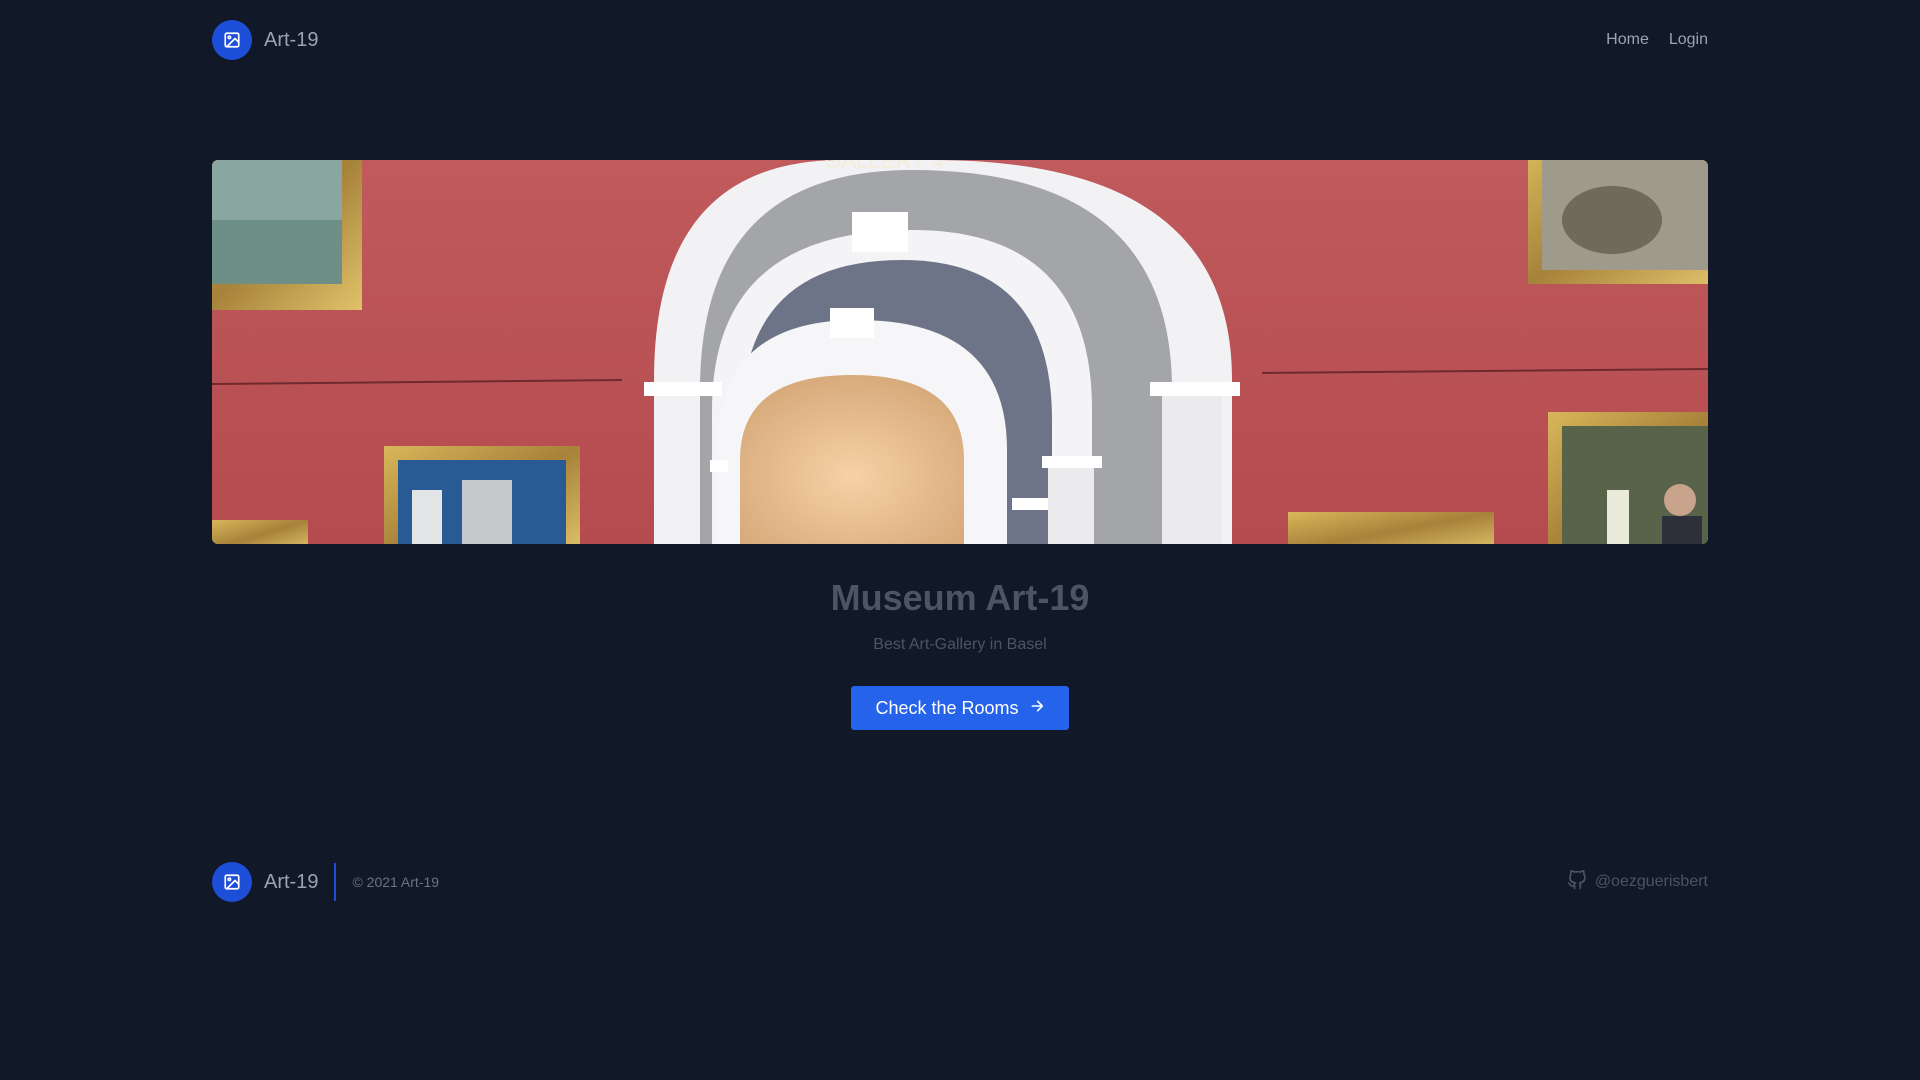 Image resolution: width=1920 pixels, height=1080 pixels. Describe the element at coordinates (325, 882) in the screenshot. I see `footer-left: Art-19 © 2021 Art-19` at that location.